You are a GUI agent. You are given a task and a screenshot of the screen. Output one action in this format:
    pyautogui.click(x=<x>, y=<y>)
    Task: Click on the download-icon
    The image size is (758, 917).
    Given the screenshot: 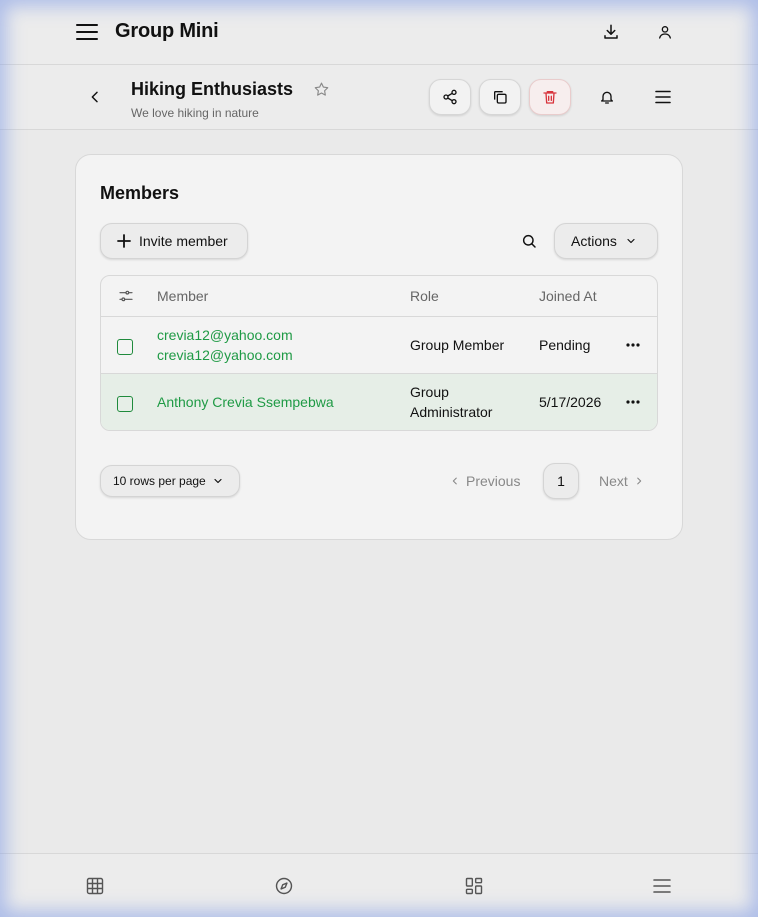 What is the action you would take?
    pyautogui.click(x=611, y=32)
    